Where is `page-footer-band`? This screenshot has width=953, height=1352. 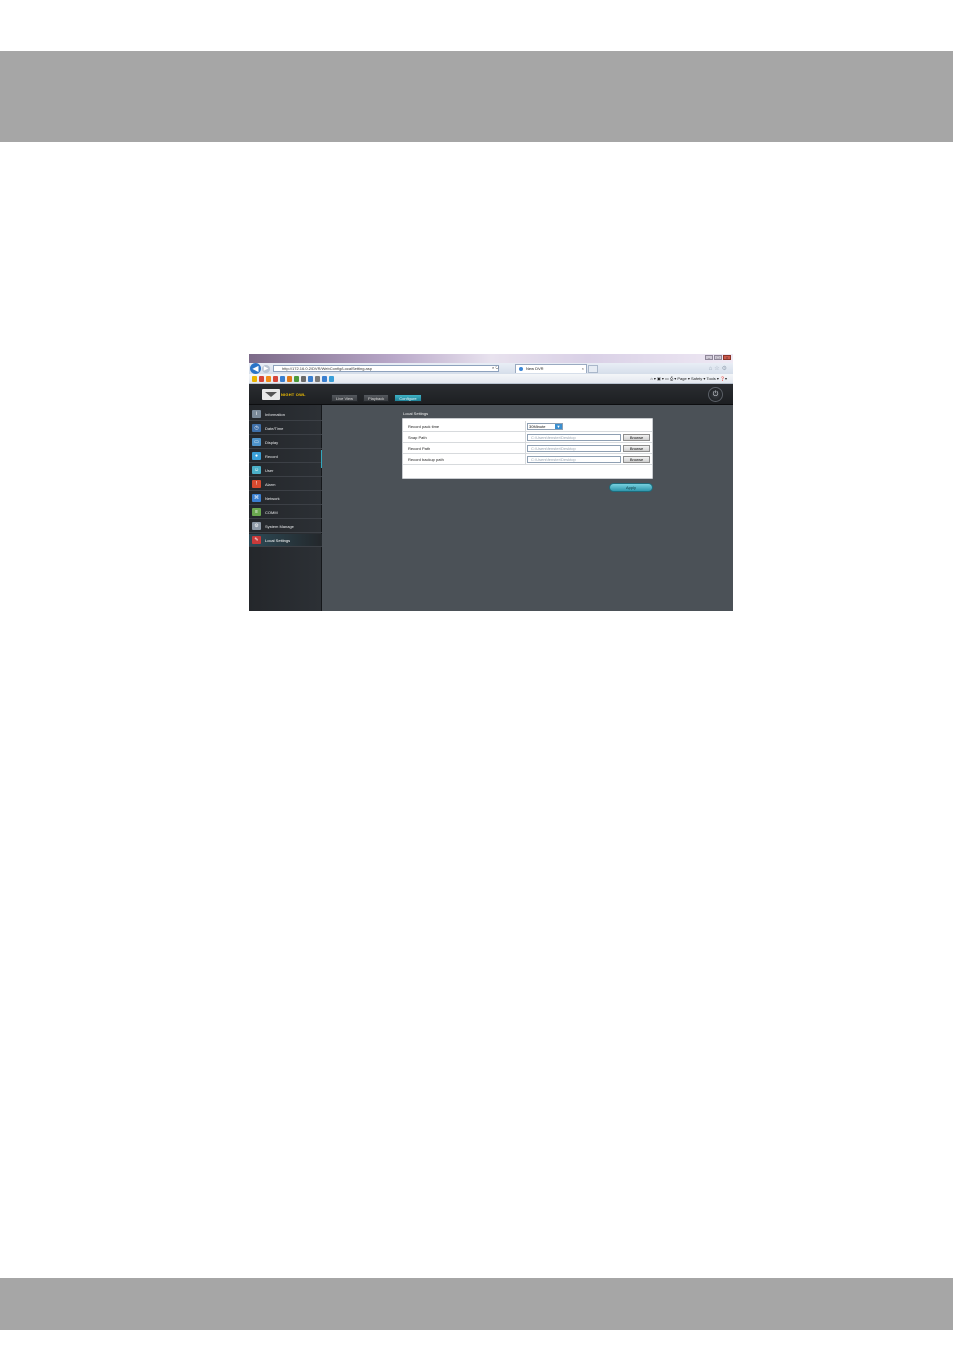
page-footer-band is located at coordinates (476, 1304).